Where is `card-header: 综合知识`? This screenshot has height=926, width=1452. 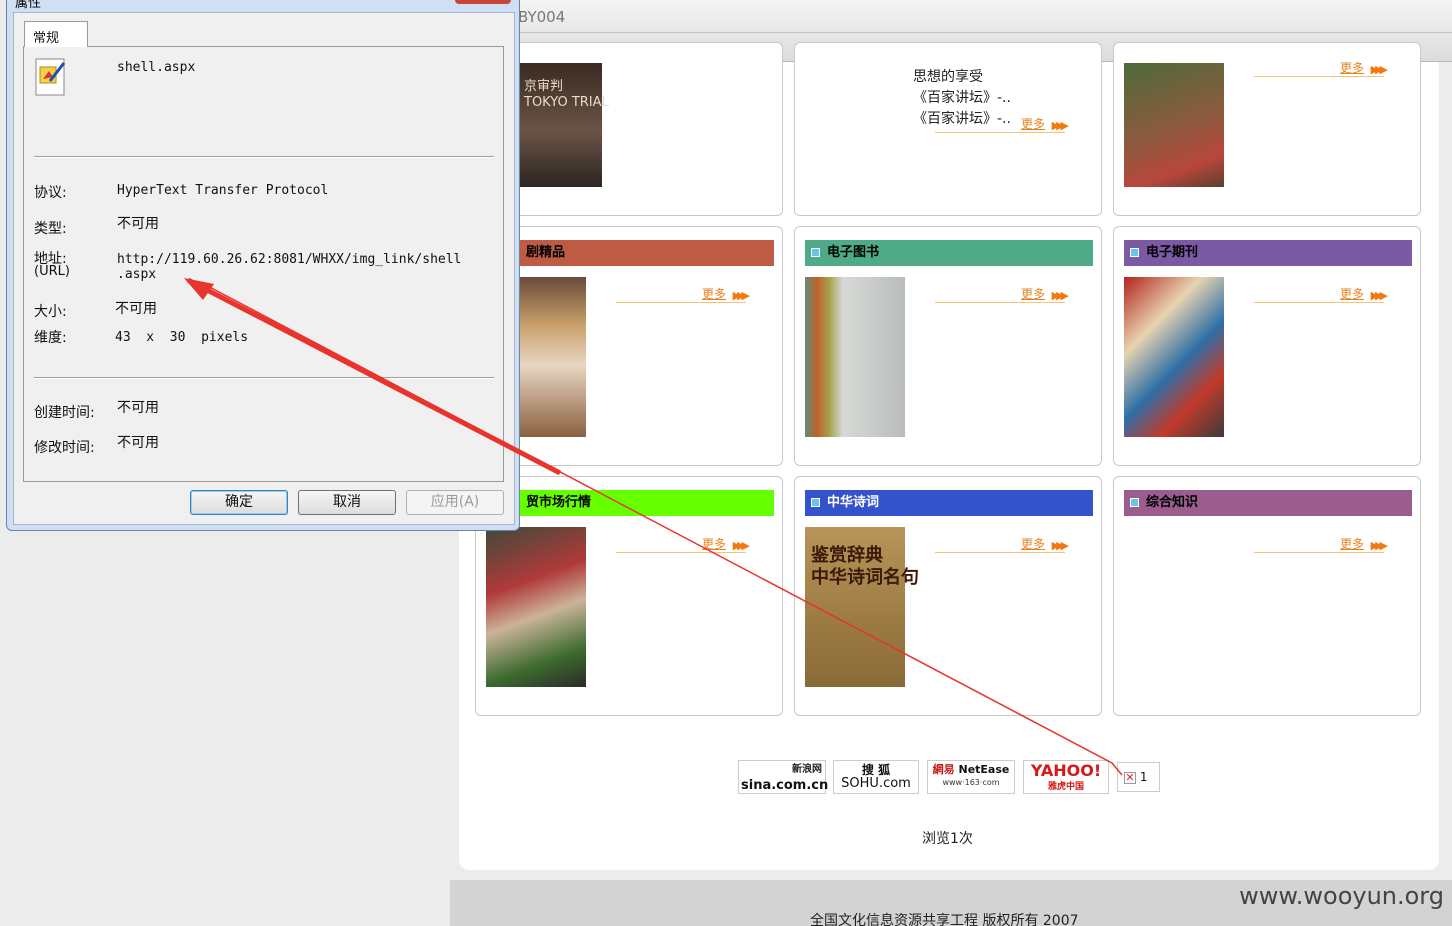
card-header: 综合知识 is located at coordinates (1268, 503).